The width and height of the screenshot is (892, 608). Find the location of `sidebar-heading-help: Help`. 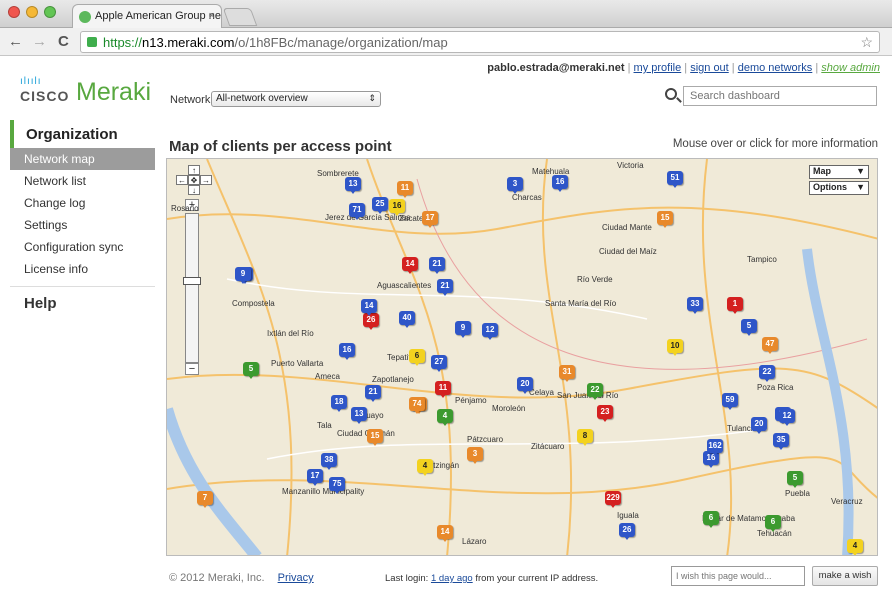

sidebar-heading-help: Help is located at coordinates (82, 304).